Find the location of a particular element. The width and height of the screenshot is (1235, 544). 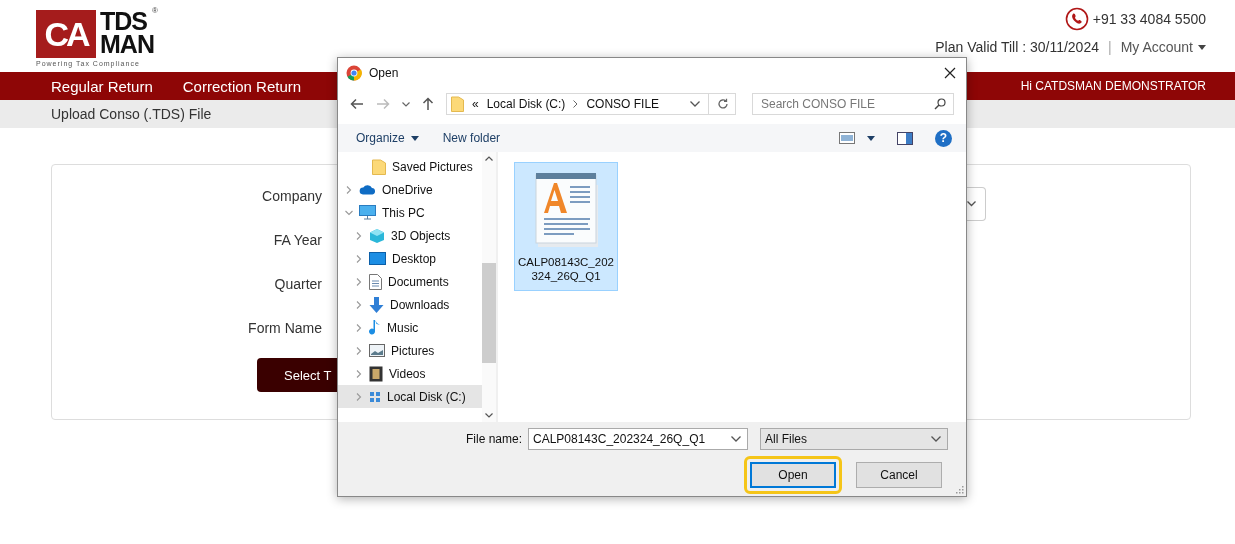

dialog-button: Cancel is located at coordinates (899, 475).